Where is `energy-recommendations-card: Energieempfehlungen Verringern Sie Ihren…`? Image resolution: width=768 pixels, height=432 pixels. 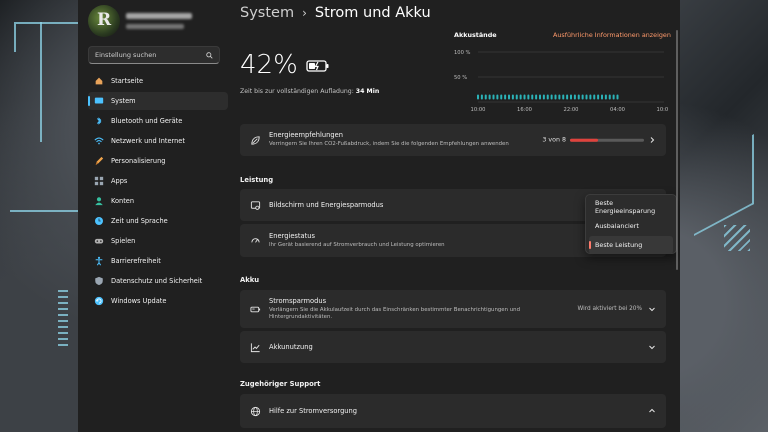 energy-recommendations-card: Energieempfehlungen Verringern Sie Ihren… is located at coordinates (453, 140).